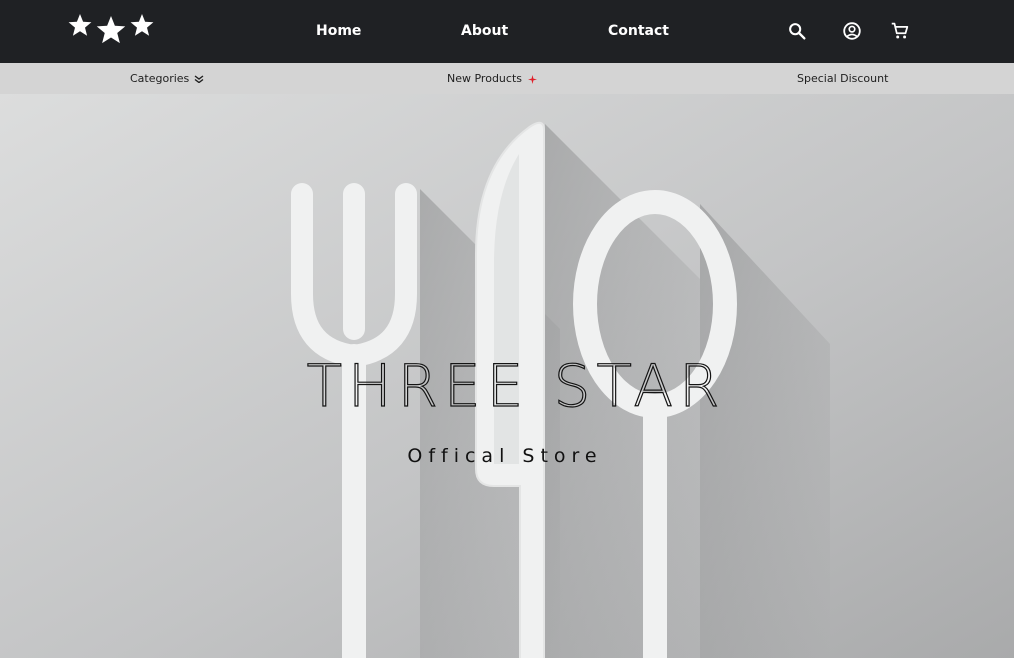  I want to click on search-icon, so click(797, 31).